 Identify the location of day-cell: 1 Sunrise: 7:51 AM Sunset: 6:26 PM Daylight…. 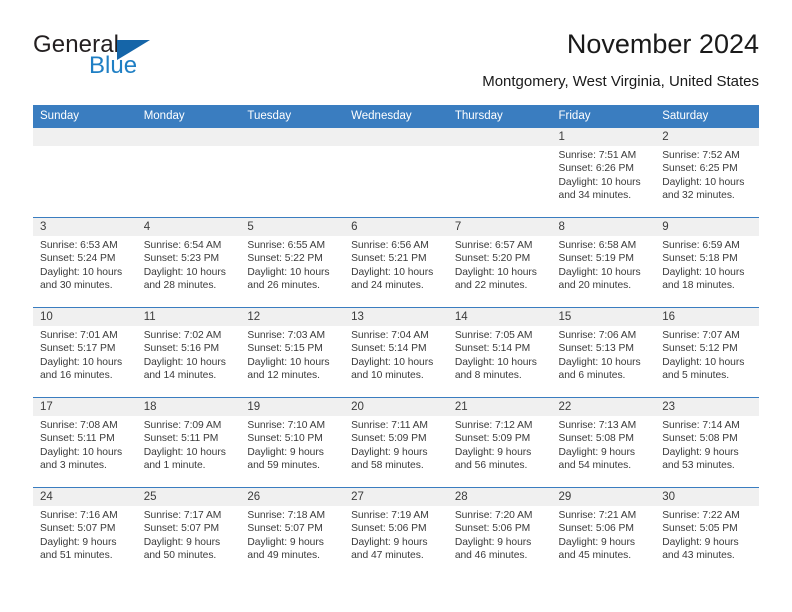
(603, 172).